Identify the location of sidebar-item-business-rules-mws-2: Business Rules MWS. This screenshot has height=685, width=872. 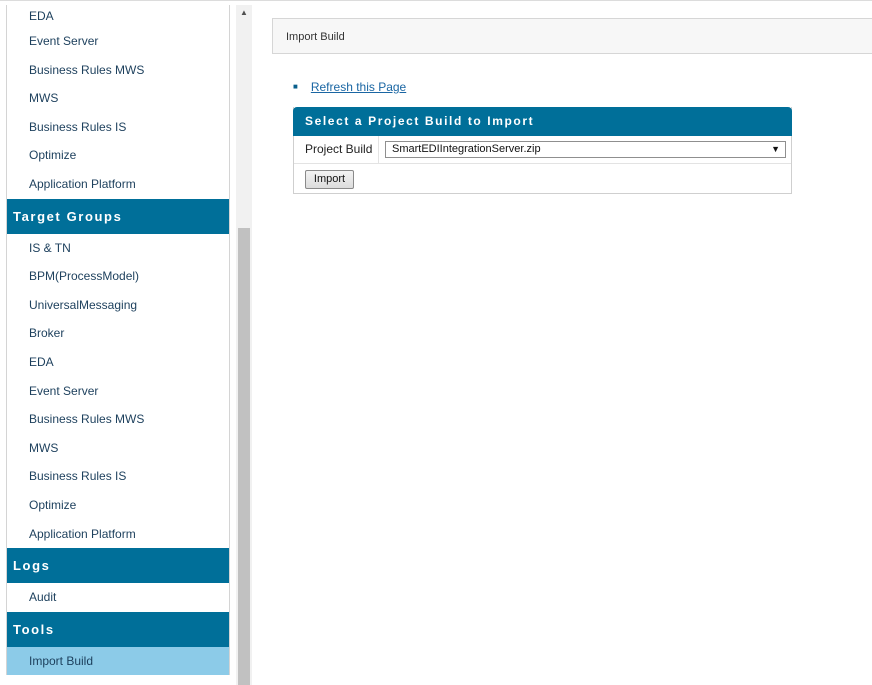
(118, 419).